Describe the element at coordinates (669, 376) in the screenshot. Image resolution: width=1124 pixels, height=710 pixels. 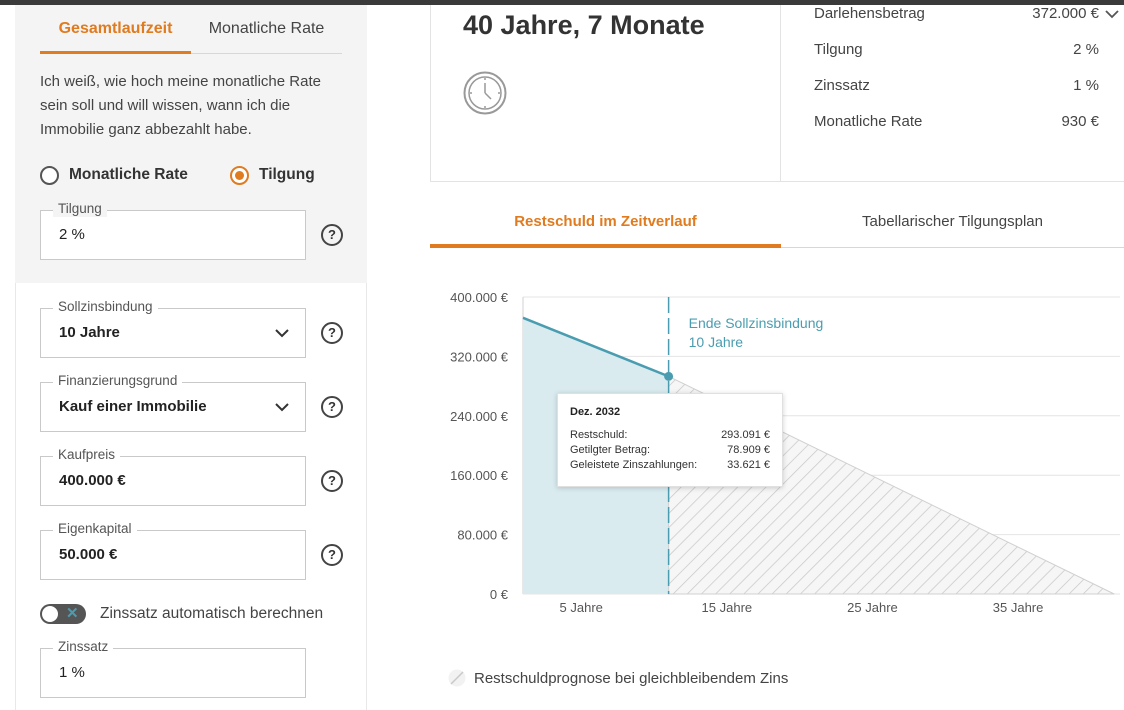
I see `data-point` at that location.